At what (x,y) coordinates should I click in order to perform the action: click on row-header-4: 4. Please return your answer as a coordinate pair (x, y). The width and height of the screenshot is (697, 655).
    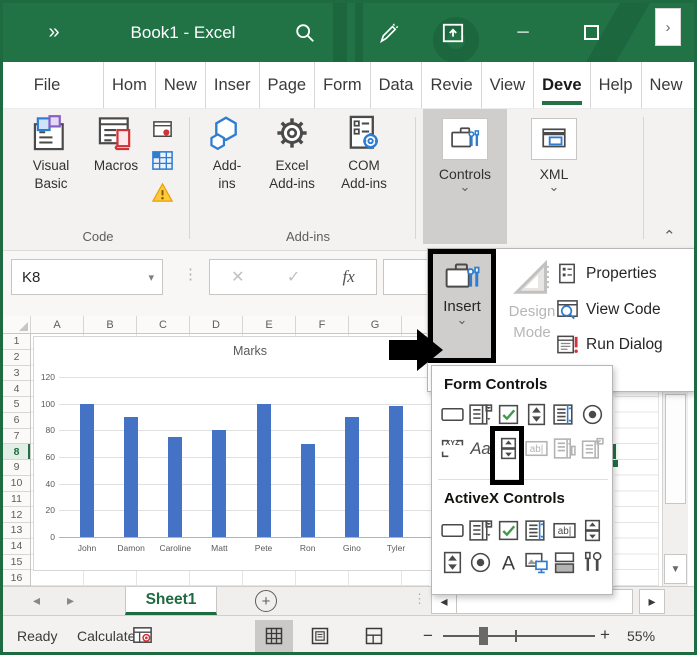
    Looking at the image, I should click on (16, 389).